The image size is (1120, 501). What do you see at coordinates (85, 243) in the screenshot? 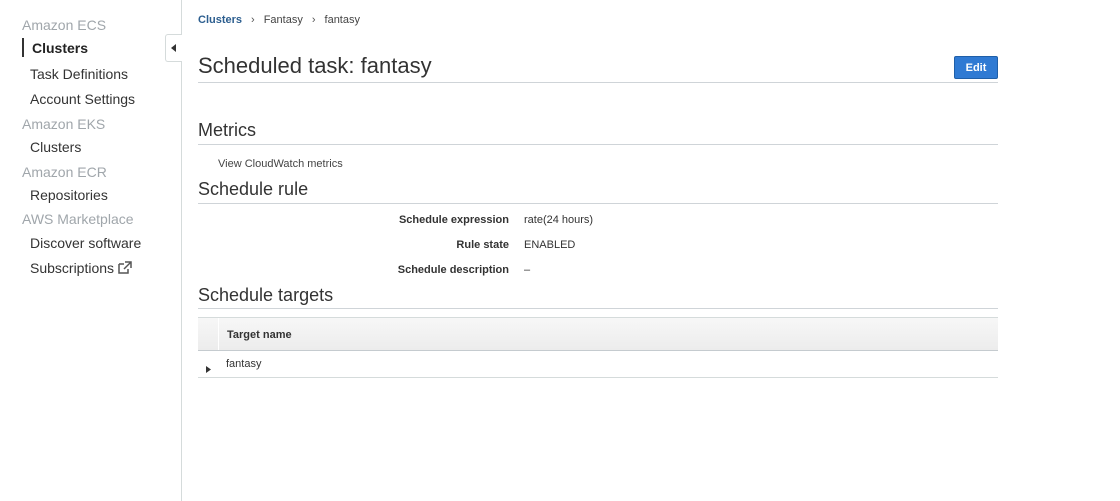
I see `sidebar-item-discover-software: Discover software` at bounding box center [85, 243].